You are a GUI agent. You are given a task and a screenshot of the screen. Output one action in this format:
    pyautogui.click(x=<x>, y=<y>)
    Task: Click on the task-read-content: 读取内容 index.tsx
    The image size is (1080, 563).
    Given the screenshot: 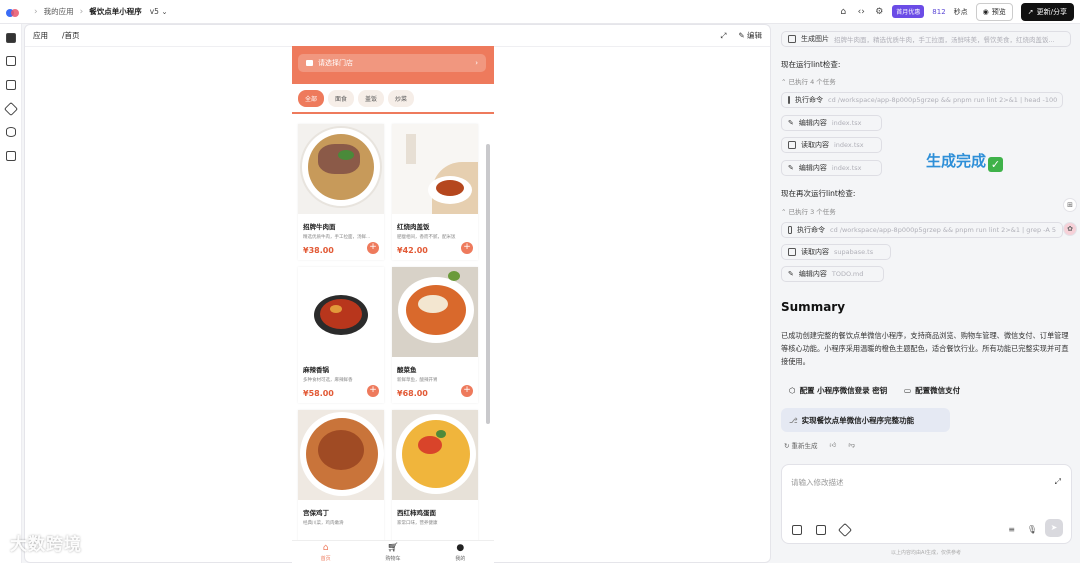 What is the action you would take?
    pyautogui.click(x=831, y=145)
    